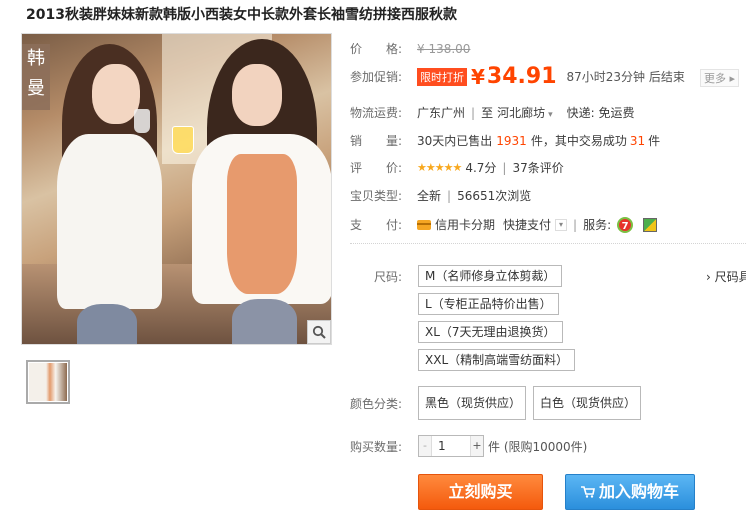 The image size is (746, 521). I want to click on type-label: 宝贝类型:, so click(376, 196).